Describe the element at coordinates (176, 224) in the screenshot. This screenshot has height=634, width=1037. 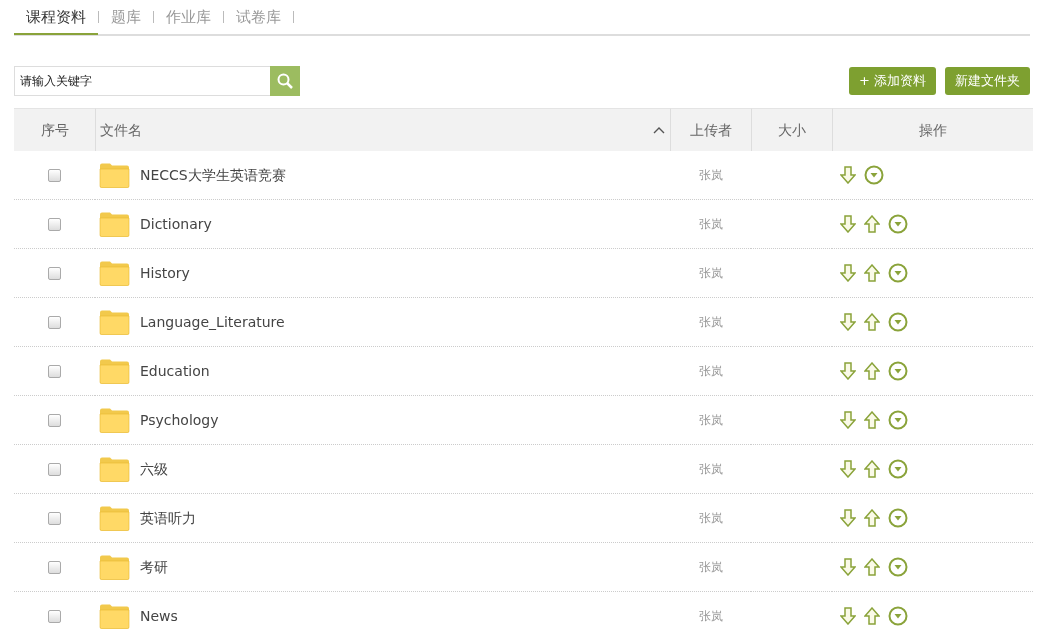
I see `folder-name: Dictionary` at that location.